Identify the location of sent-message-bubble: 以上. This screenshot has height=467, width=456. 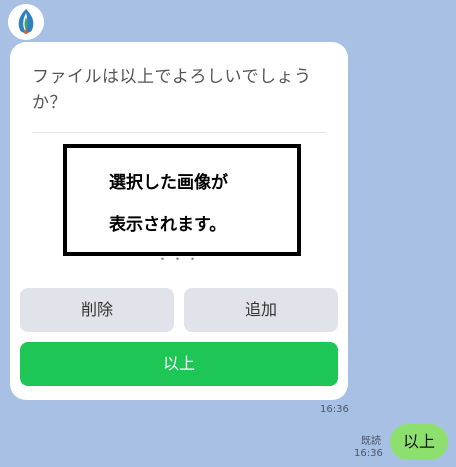
(419, 442).